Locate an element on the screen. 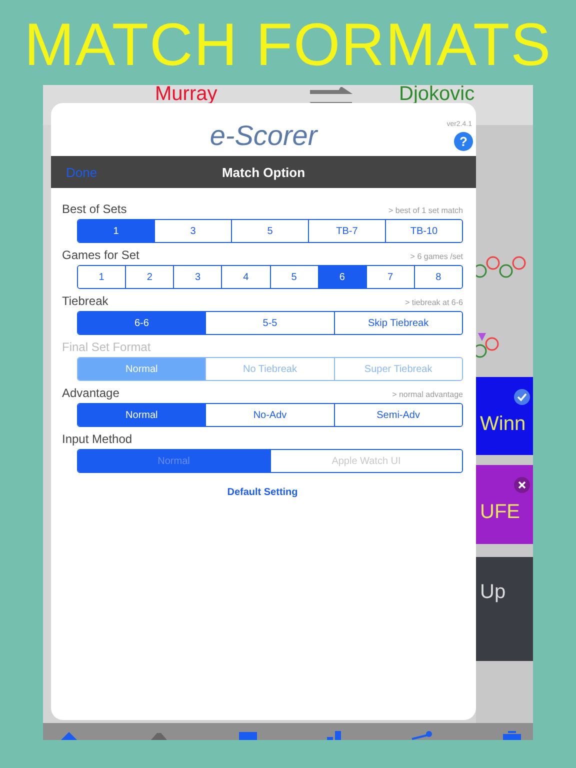 This screenshot has height=768, width=576. section-label: Advantage is located at coordinates (91, 393).